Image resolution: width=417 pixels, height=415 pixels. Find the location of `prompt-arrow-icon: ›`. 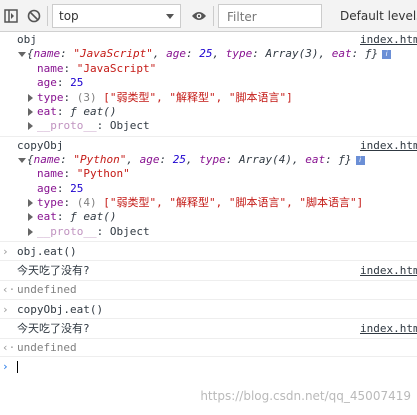

prompt-arrow-icon: › is located at coordinates (5, 366).